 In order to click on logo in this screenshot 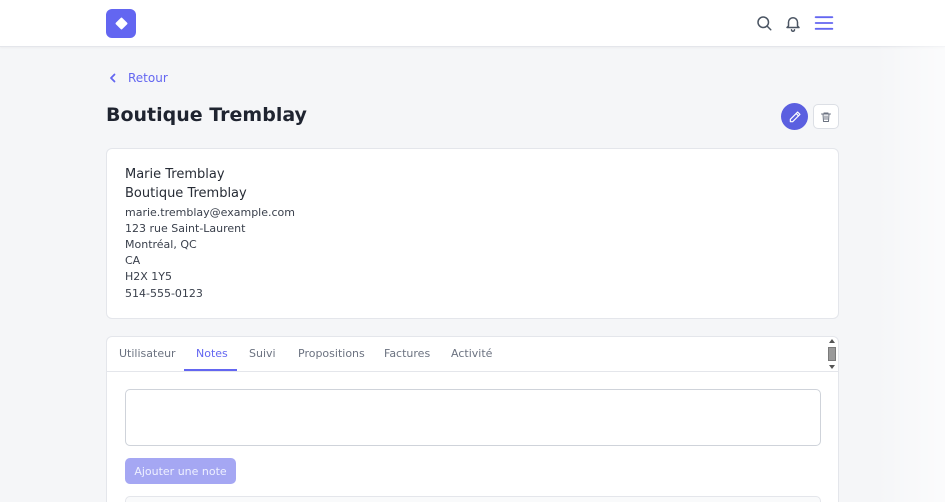, I will do `click(121, 23)`.